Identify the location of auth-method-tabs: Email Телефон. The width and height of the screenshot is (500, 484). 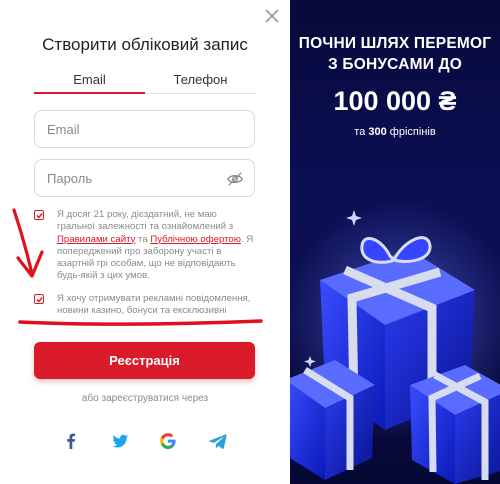
(145, 82).